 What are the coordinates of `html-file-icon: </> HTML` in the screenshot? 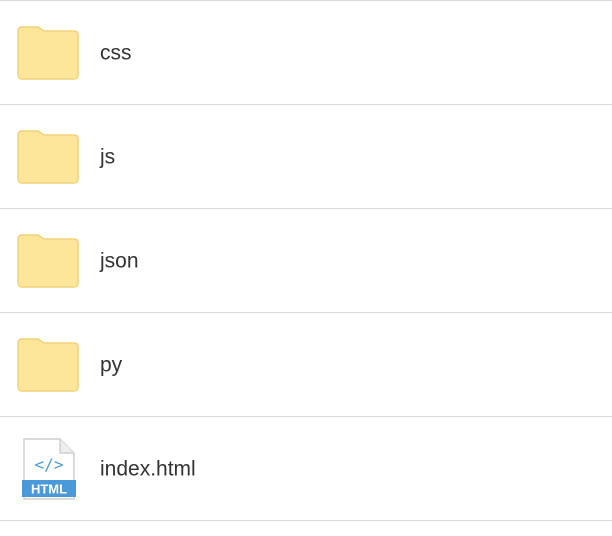 It's located at (49, 468).